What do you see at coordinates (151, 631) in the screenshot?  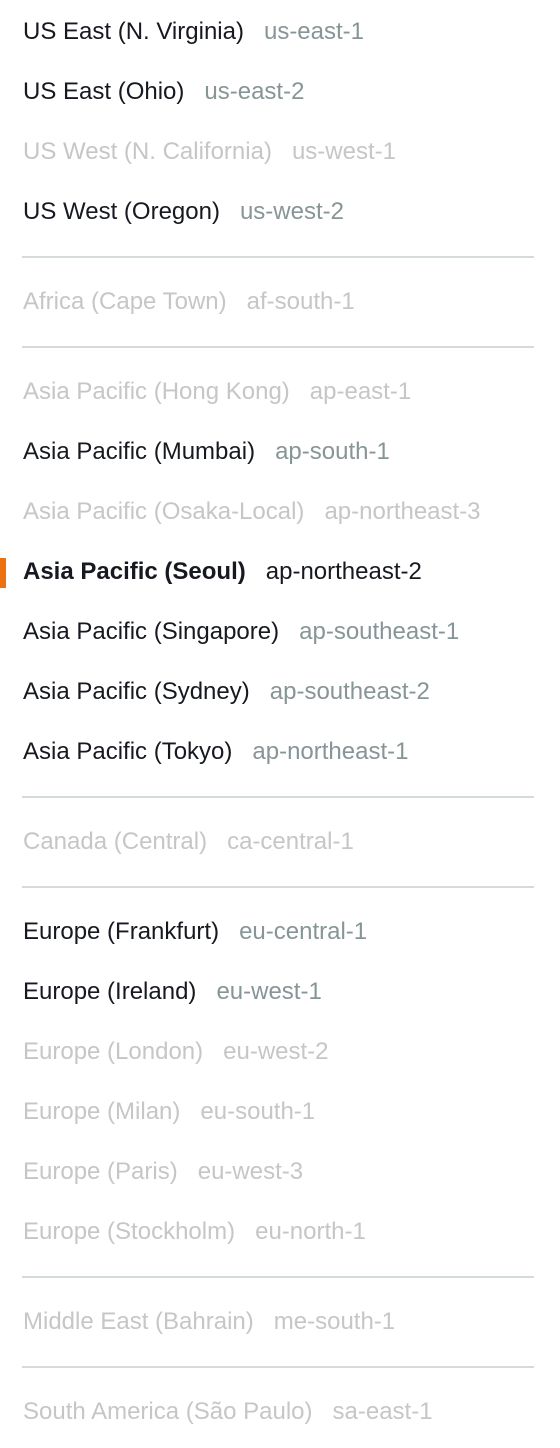 I see `region-name: Asia Pacific (Singapore)` at bounding box center [151, 631].